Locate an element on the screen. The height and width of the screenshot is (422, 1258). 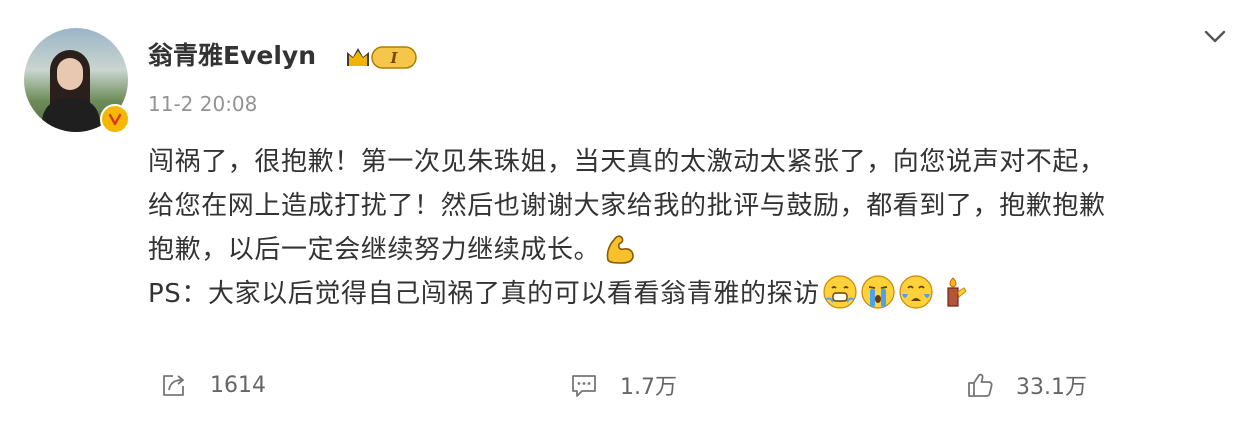
awkward-smile-emoji is located at coordinates (840, 292).